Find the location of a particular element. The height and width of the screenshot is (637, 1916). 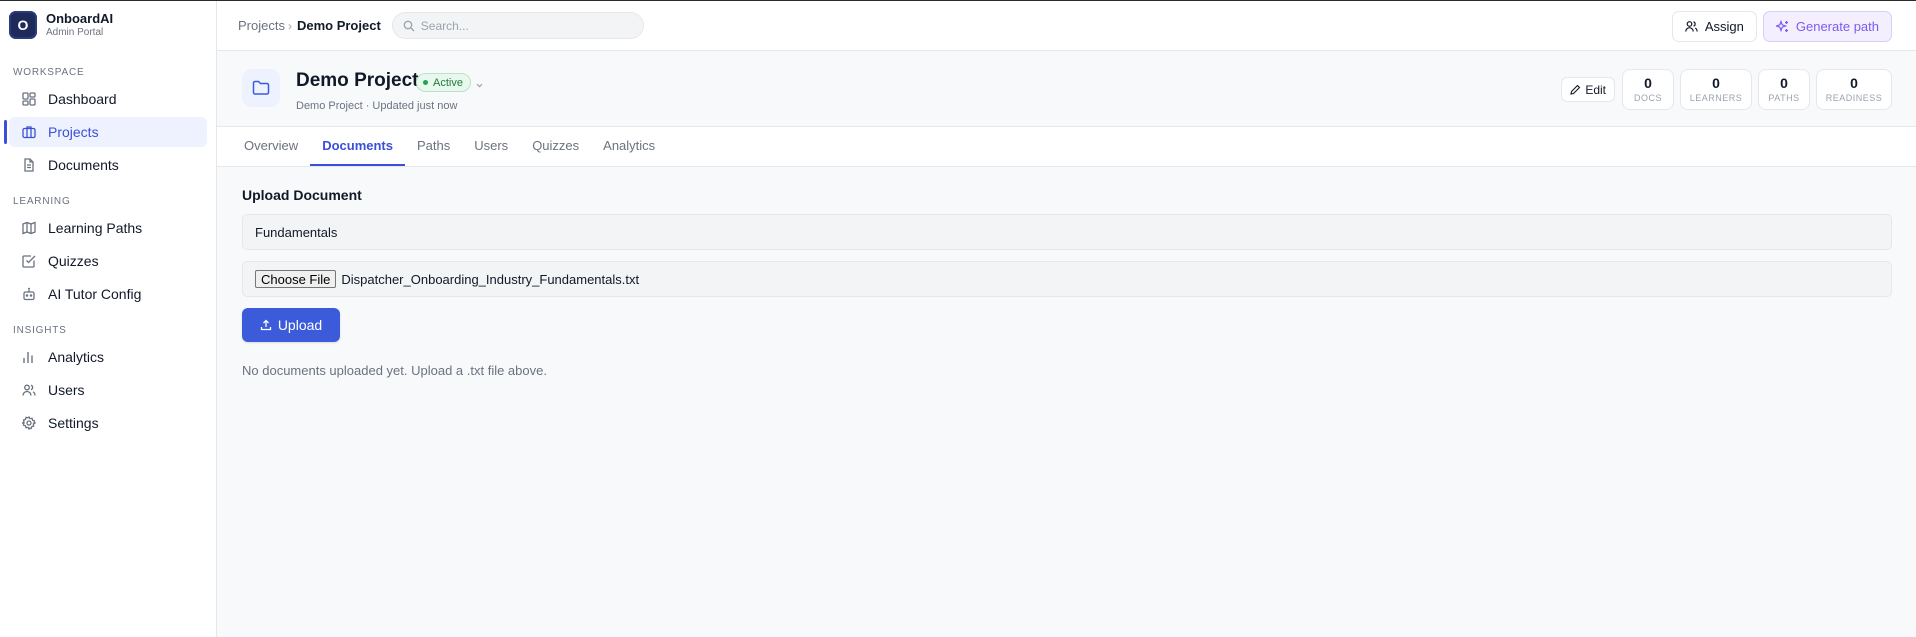

sidebar-item-label: Quizzes is located at coordinates (73, 261).